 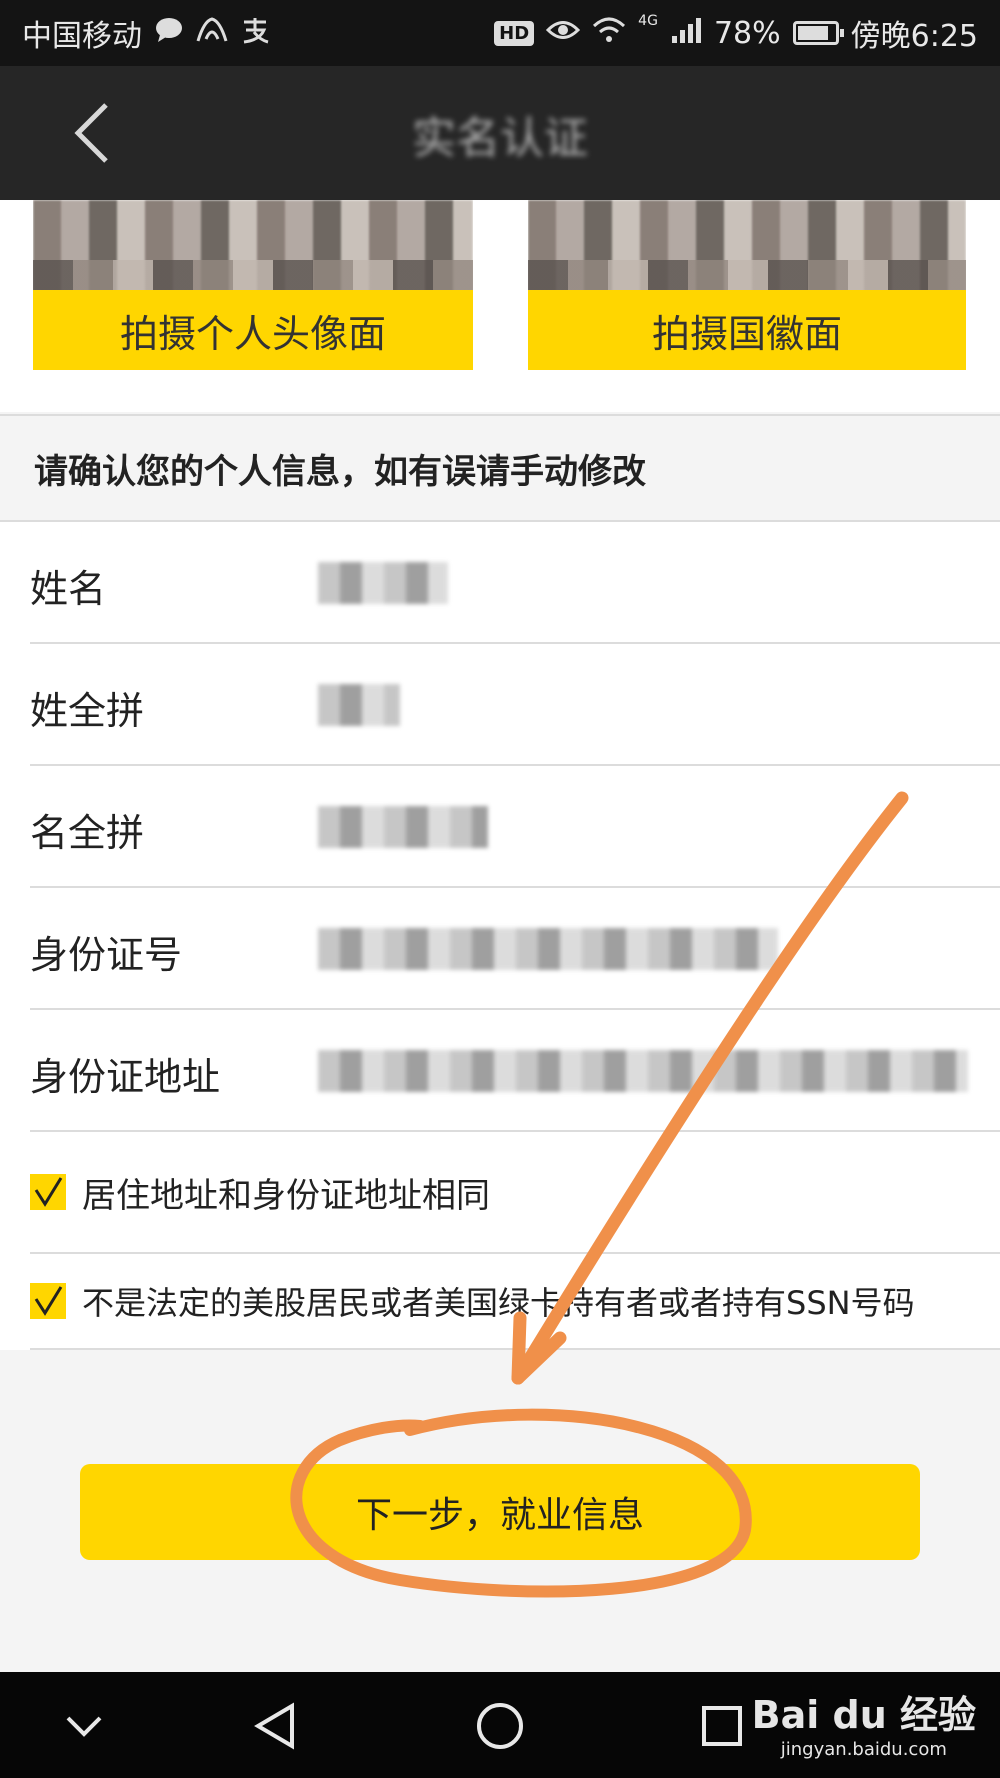 What do you see at coordinates (87, 833) in the screenshot?
I see `field-given-pinyin-label: 名全拼` at bounding box center [87, 833].